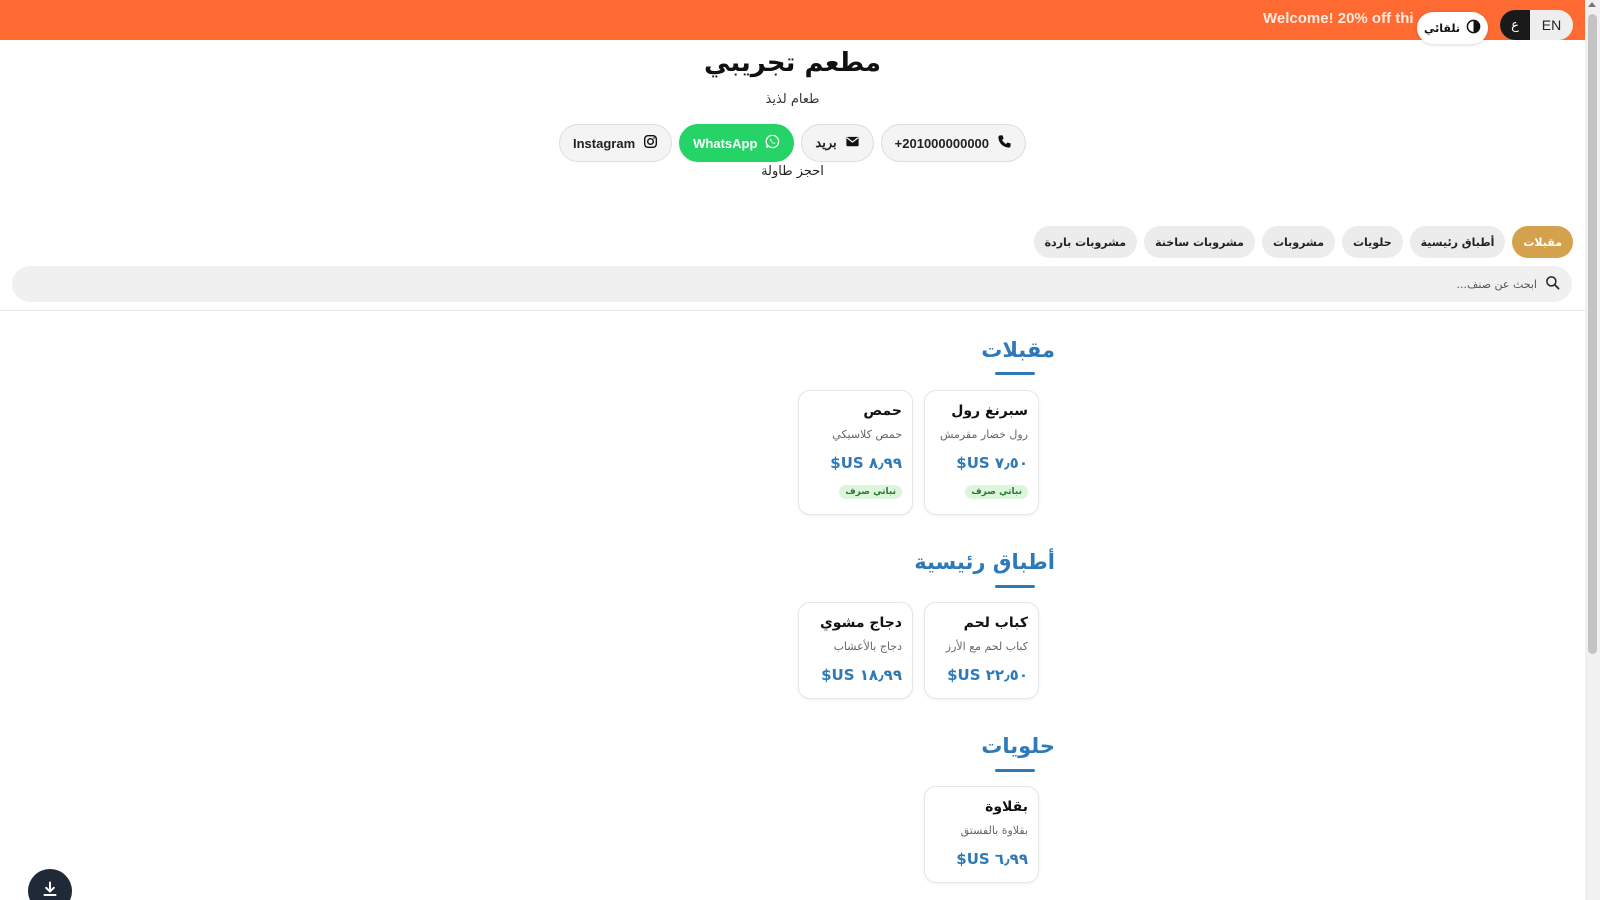 The height and width of the screenshot is (900, 1600). I want to click on theme-toggle-button: تلقائي, so click(1452, 28).